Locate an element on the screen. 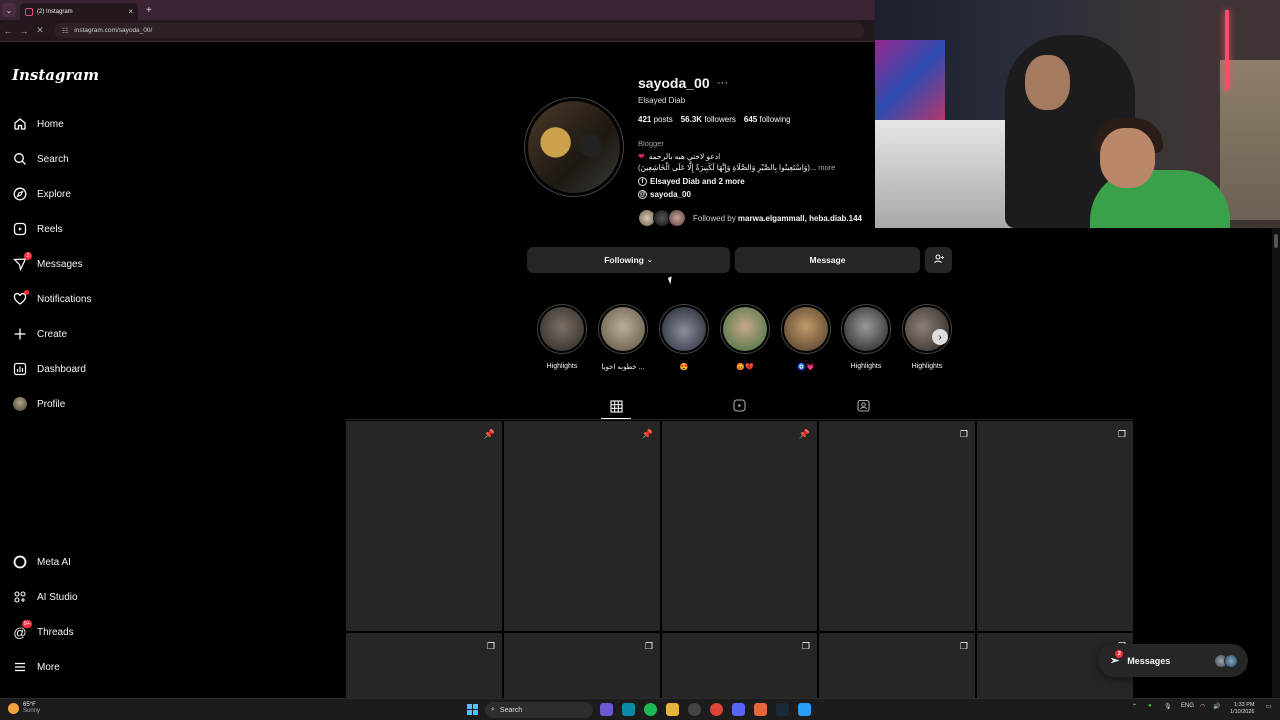  tab-reels is located at coordinates (739, 407).